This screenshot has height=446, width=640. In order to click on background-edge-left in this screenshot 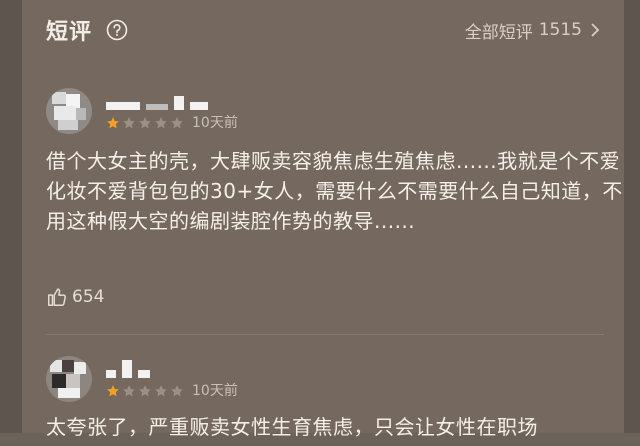, I will do `click(11, 216)`.